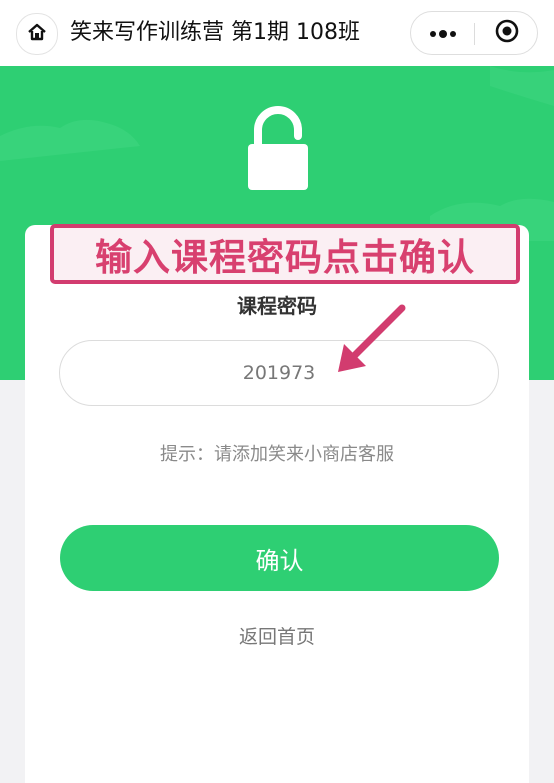 The width and height of the screenshot is (554, 783). What do you see at coordinates (279, 558) in the screenshot?
I see `confirm-button: 确认` at bounding box center [279, 558].